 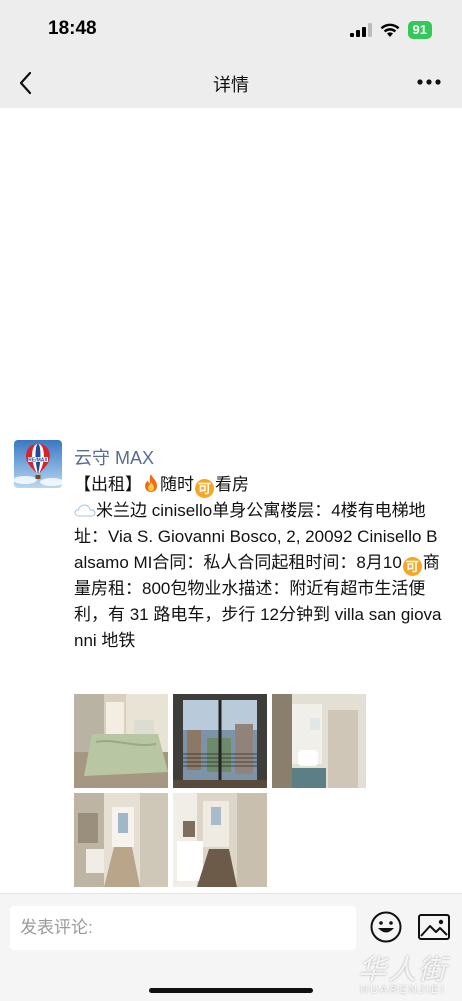 I want to click on smiley-icon, so click(x=386, y=927).